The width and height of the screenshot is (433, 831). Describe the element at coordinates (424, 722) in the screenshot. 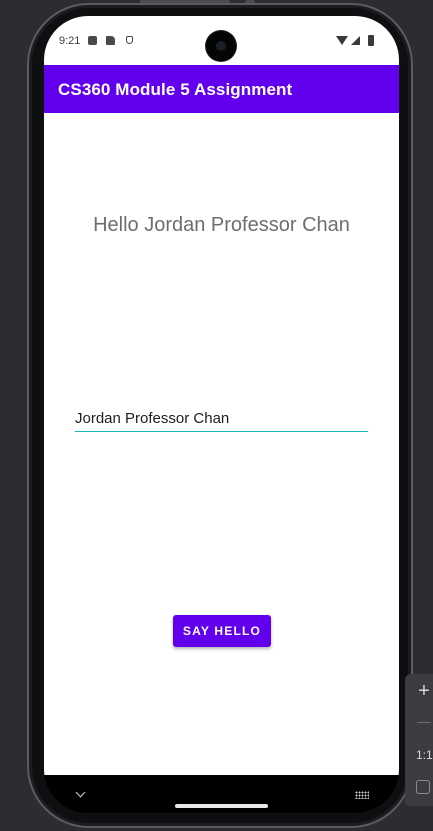

I see `toolbar-divider` at that location.